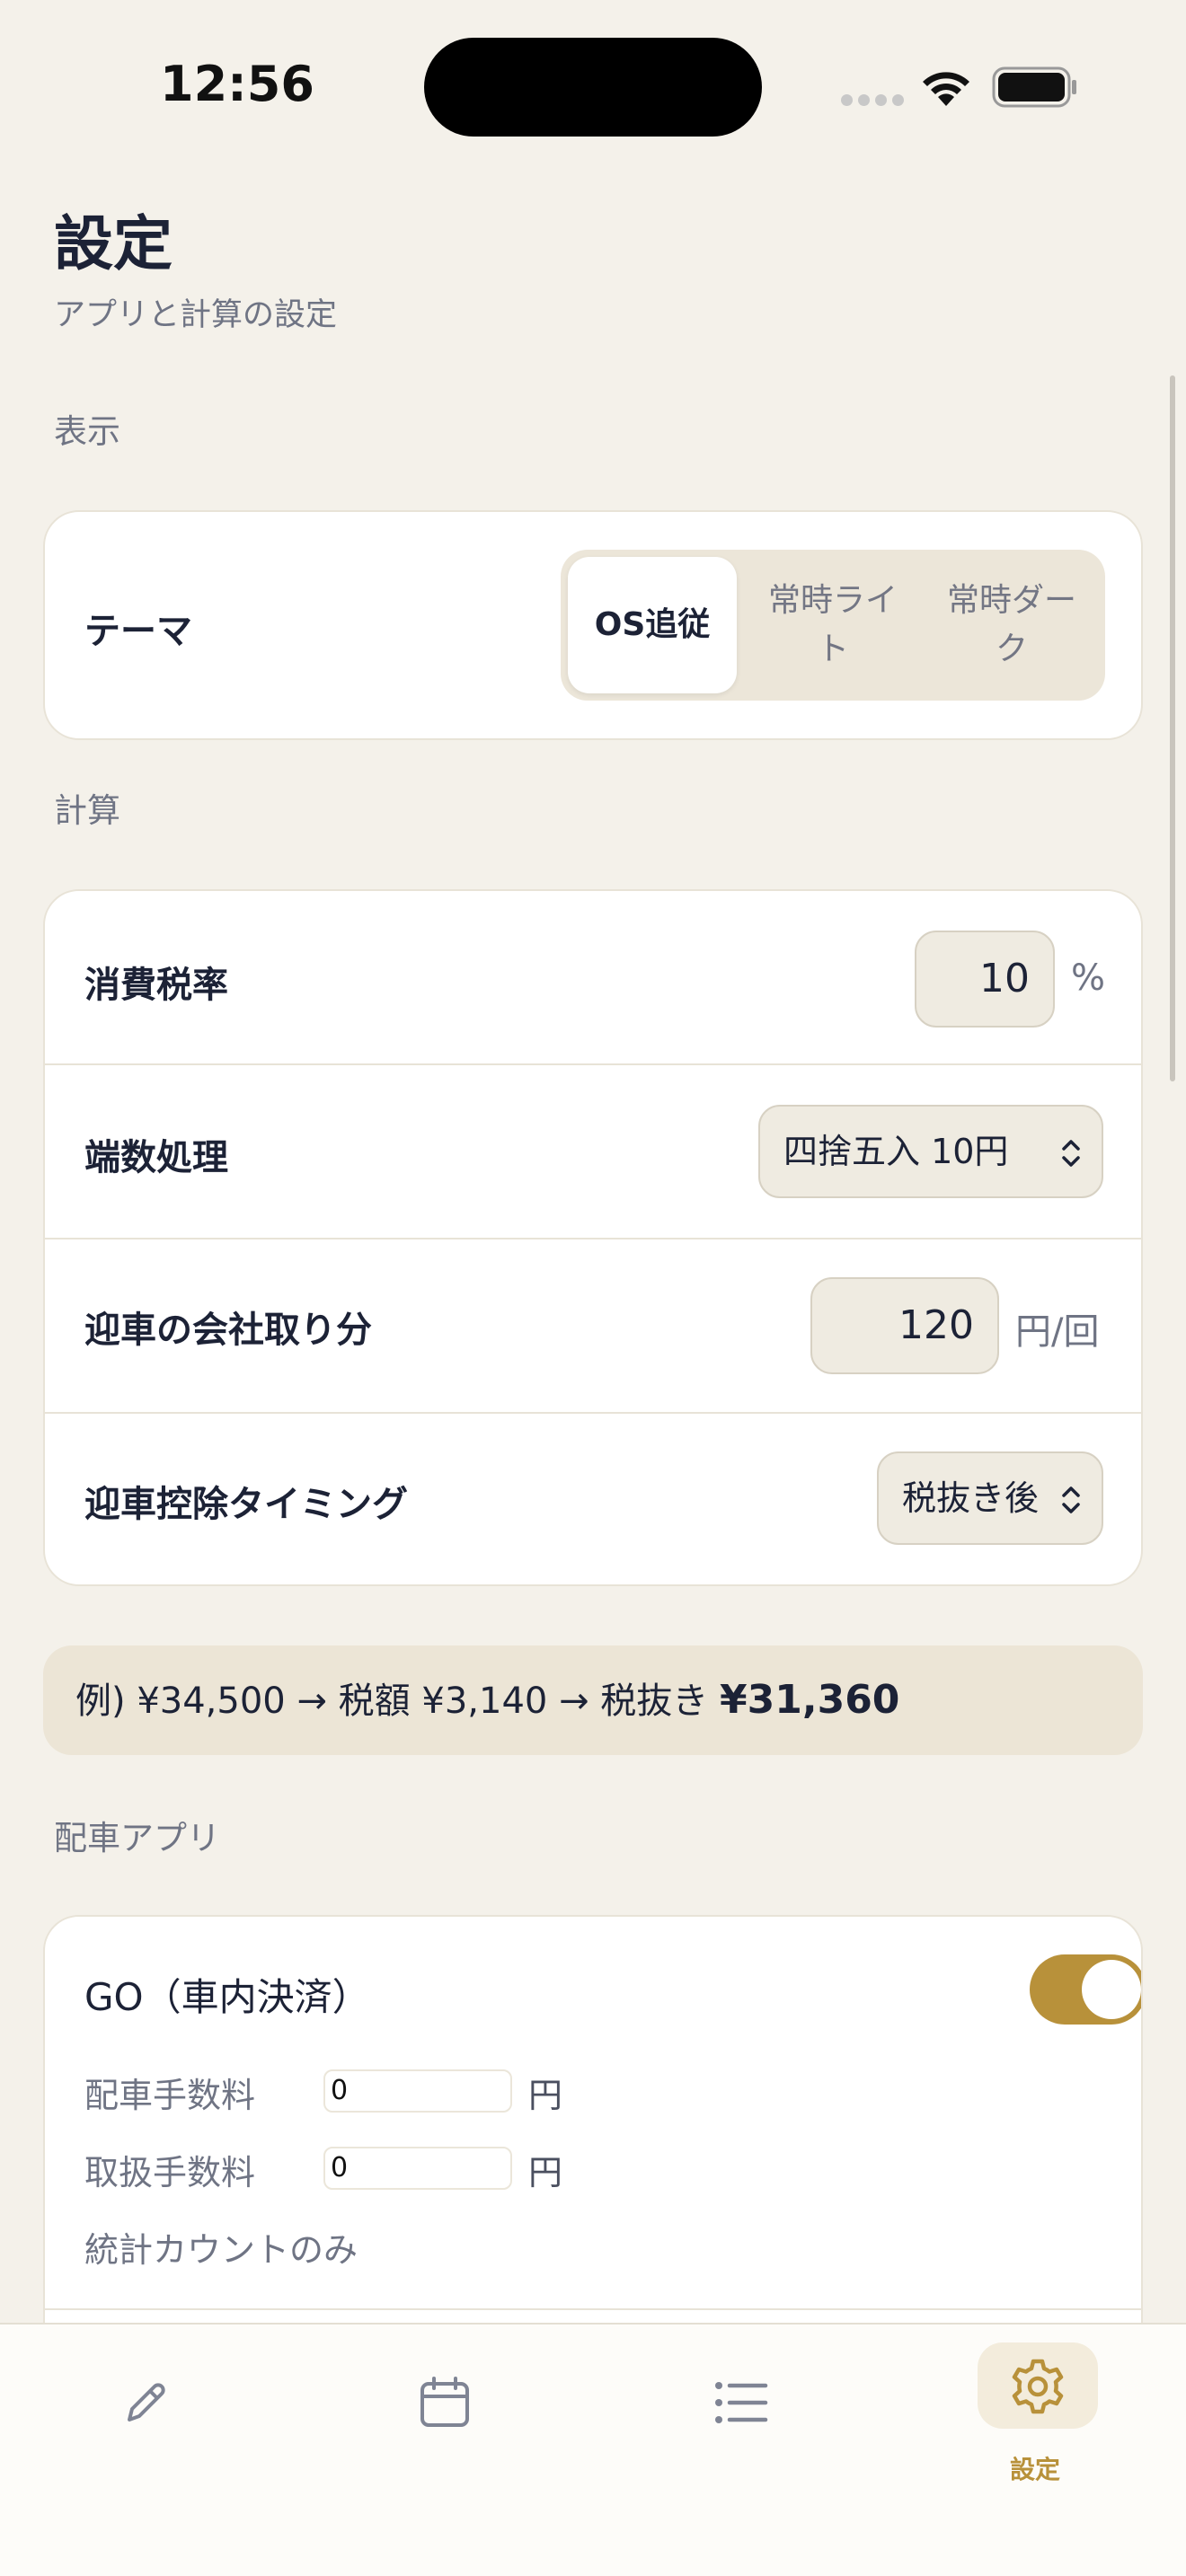  What do you see at coordinates (1111, 1989) in the screenshot?
I see `toggle-knob` at bounding box center [1111, 1989].